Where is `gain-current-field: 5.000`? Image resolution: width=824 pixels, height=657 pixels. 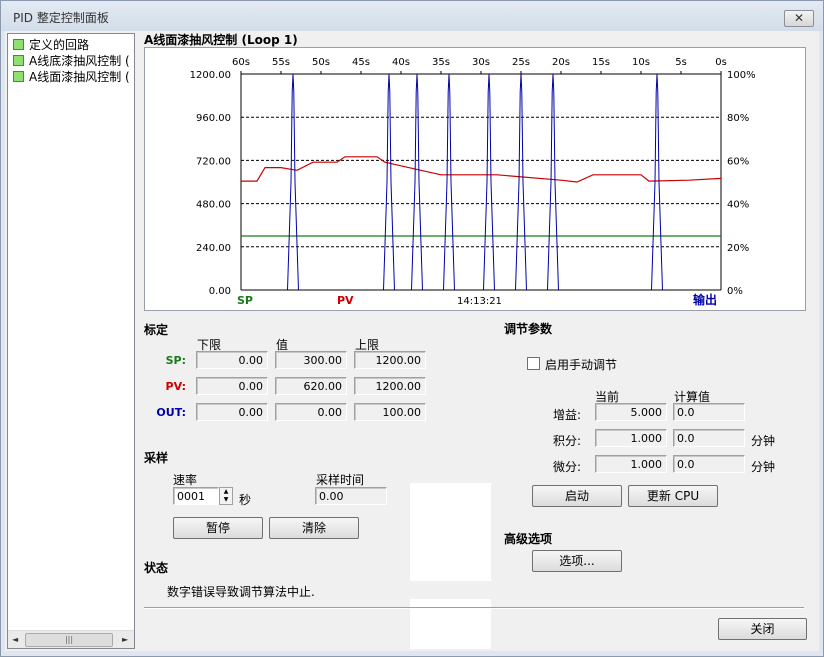 gain-current-field: 5.000 is located at coordinates (631, 412).